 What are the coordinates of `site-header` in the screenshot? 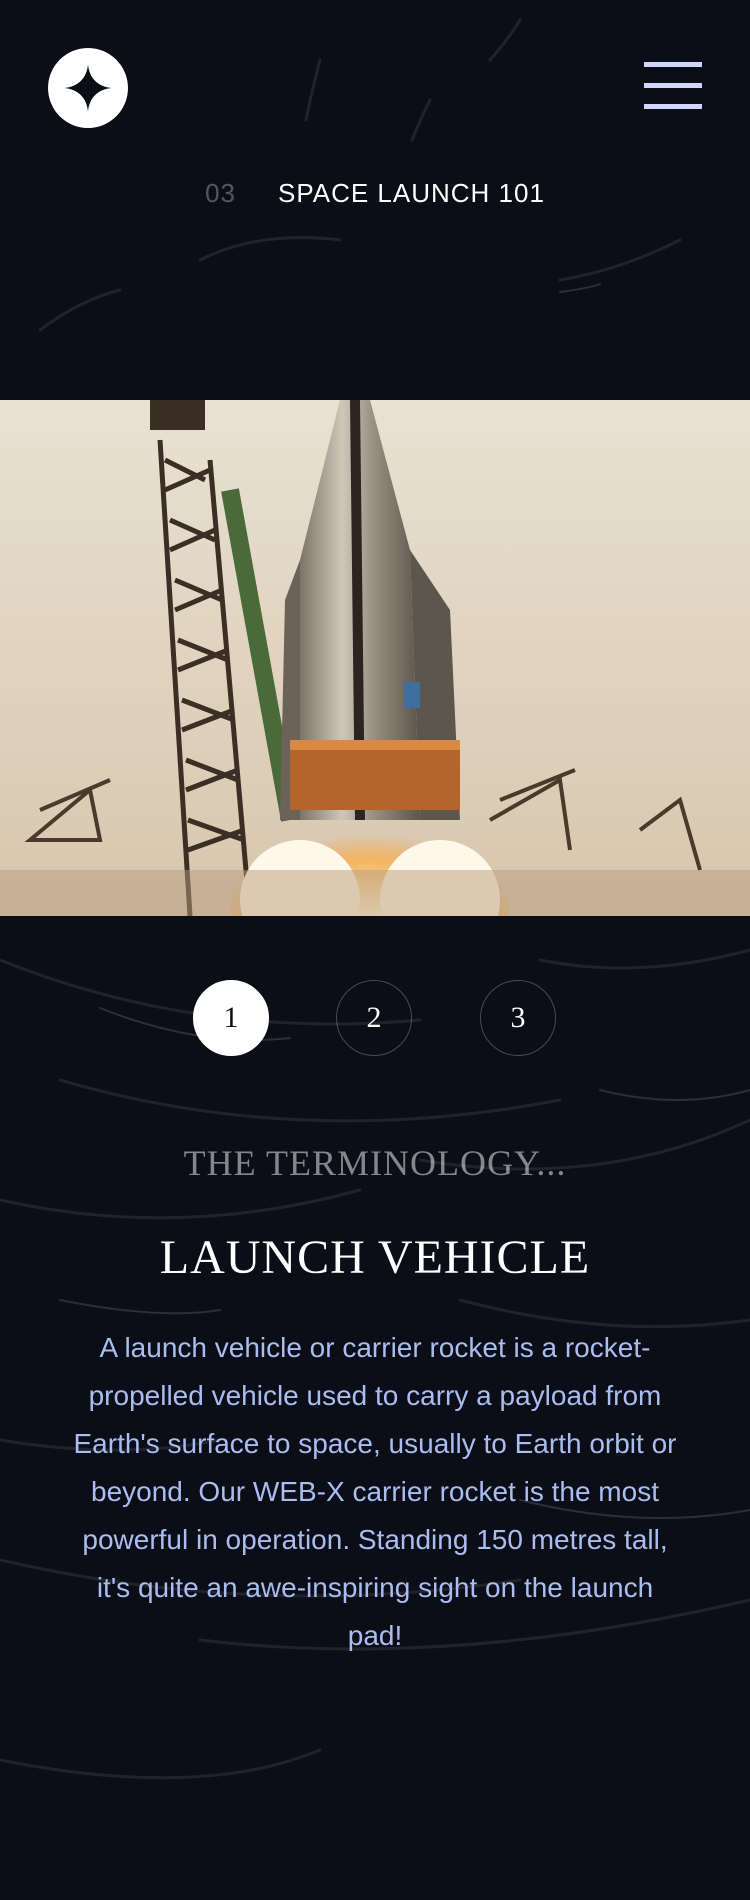 It's located at (375, 90).